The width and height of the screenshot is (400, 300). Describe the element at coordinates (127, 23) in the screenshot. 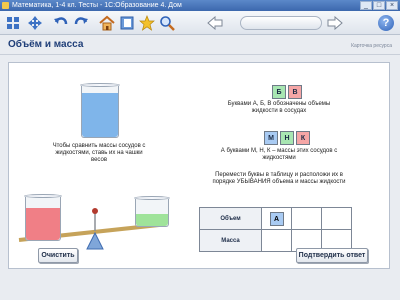

I see `book-icon` at that location.